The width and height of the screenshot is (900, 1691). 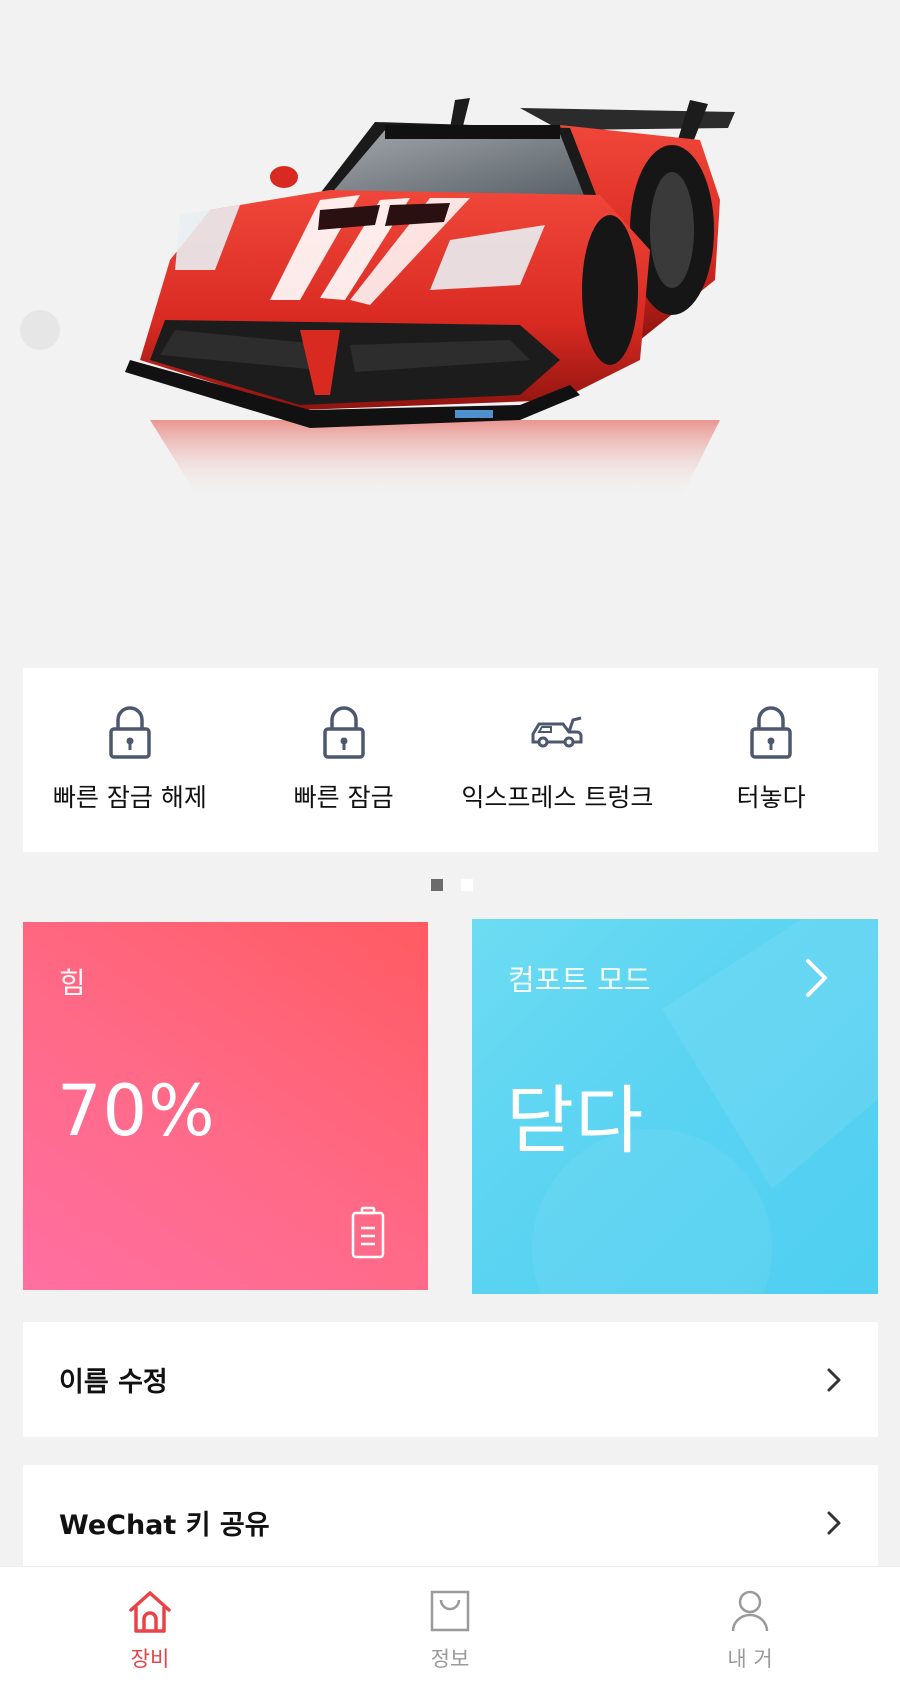 I want to click on quick-lock-label: 빠른 잠금, so click(x=343, y=797).